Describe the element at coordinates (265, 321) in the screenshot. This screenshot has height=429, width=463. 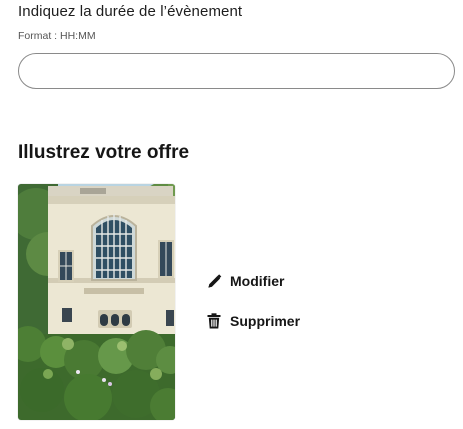
I see `delete-image-label: Supprimer` at that location.